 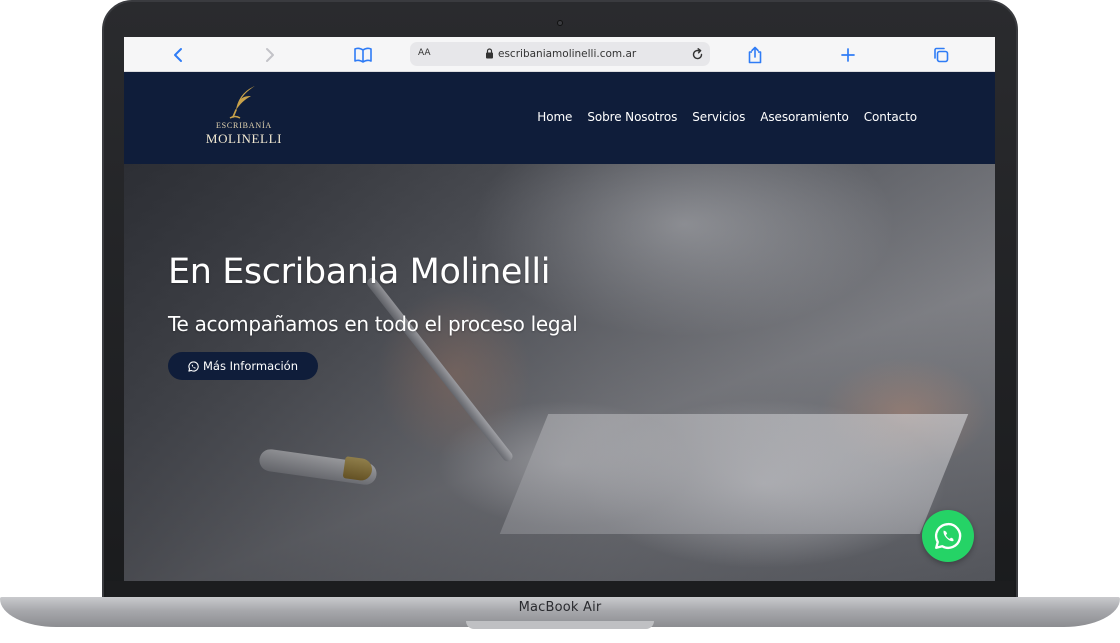 I want to click on reload-button, so click(x=697, y=54).